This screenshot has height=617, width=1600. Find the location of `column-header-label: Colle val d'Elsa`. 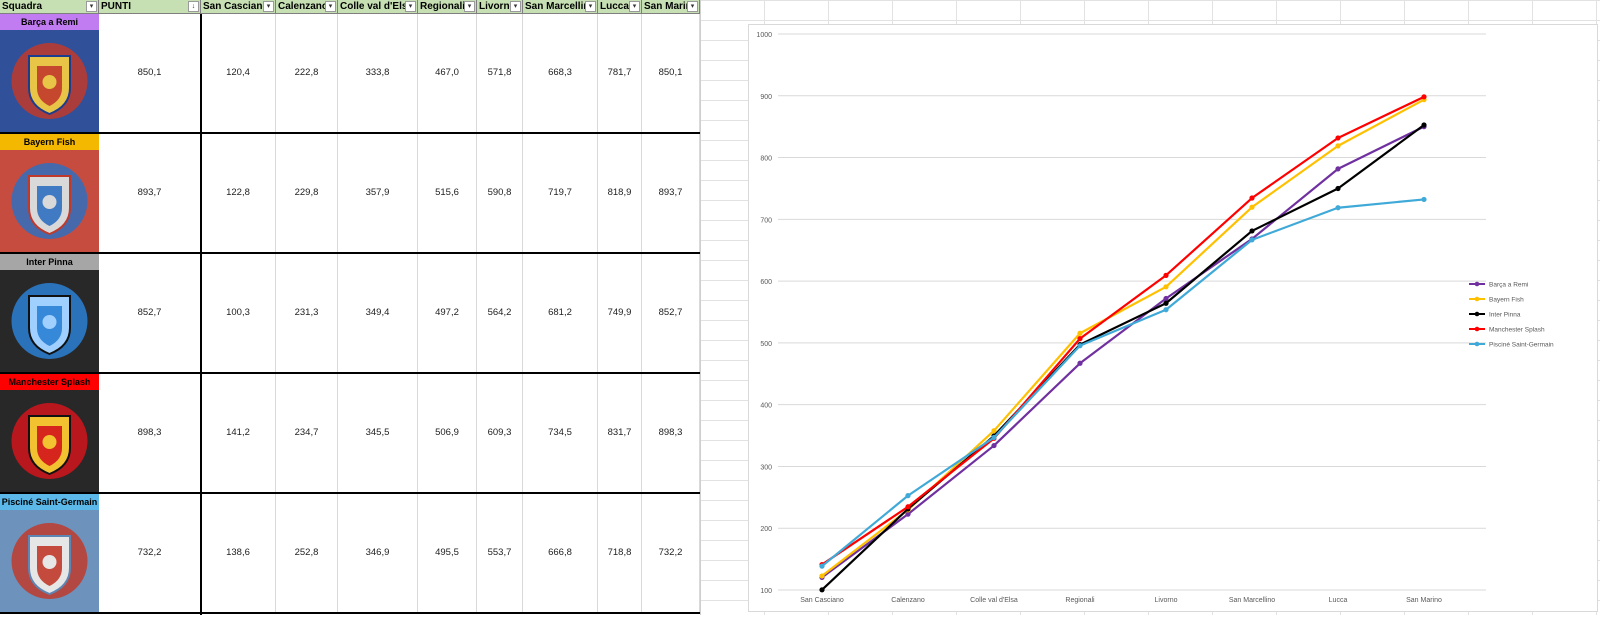

column-header-label: Colle val d'Elsa is located at coordinates (376, 6).